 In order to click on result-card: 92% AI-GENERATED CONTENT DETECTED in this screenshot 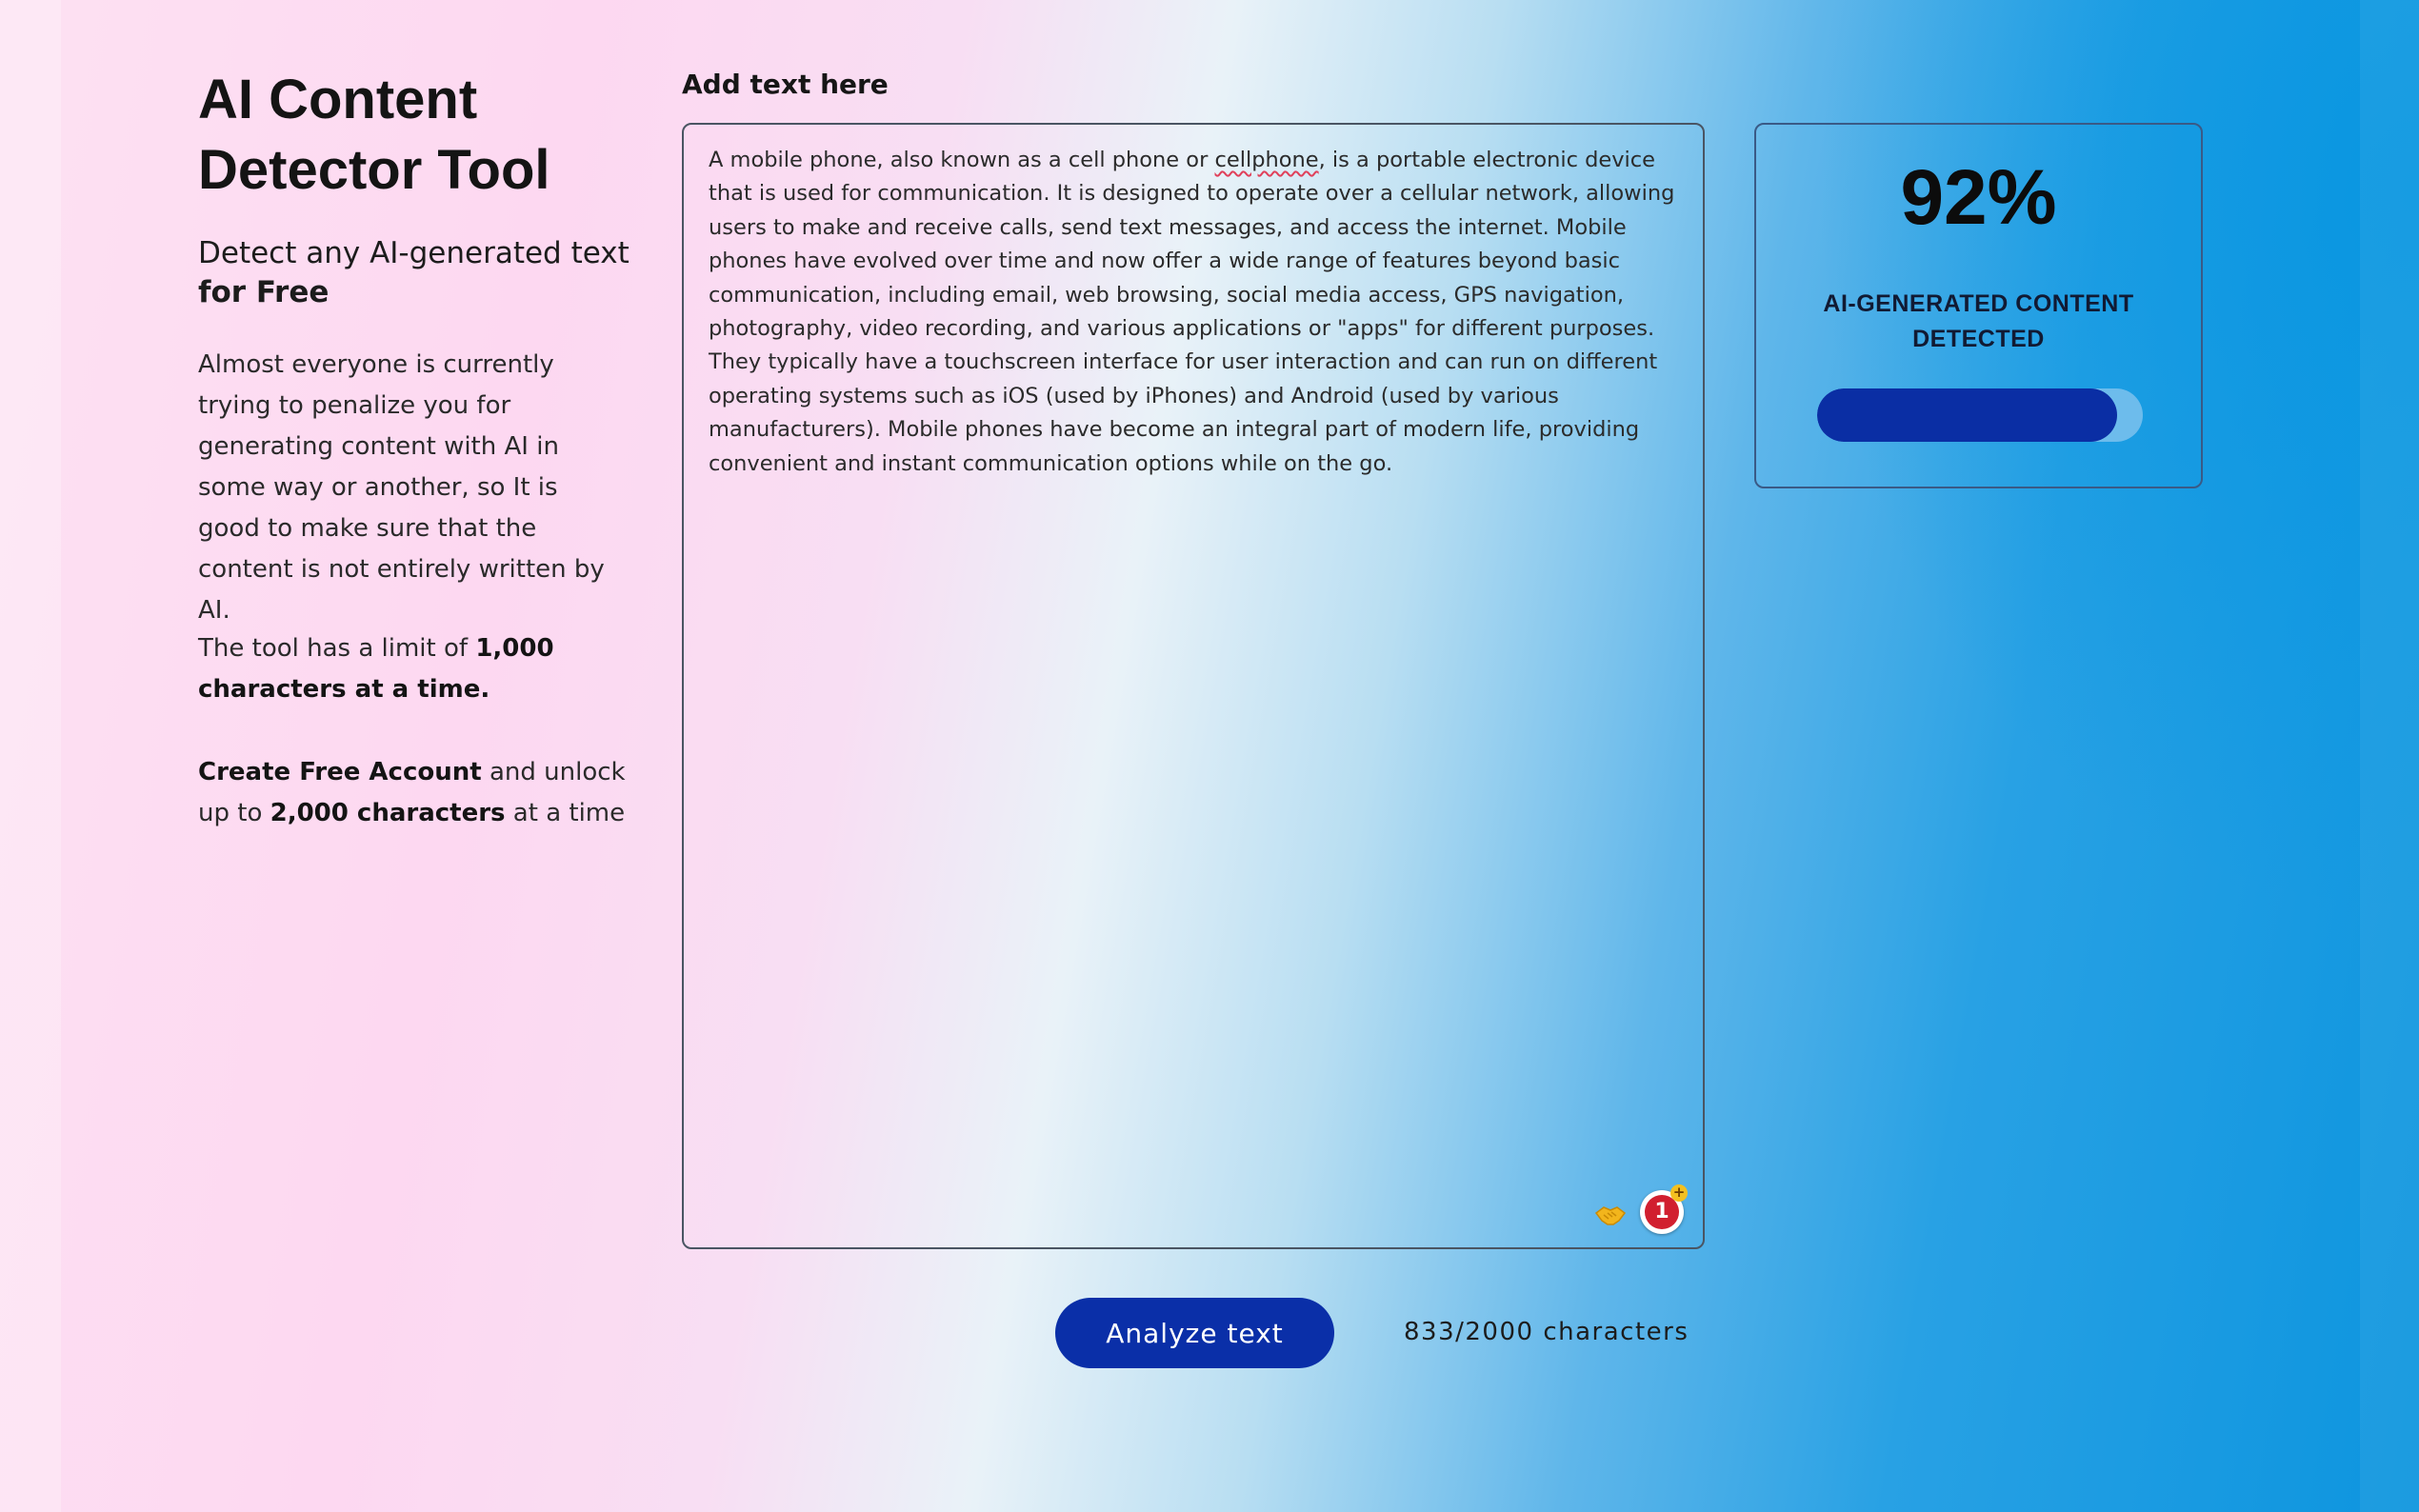, I will do `click(1978, 305)`.